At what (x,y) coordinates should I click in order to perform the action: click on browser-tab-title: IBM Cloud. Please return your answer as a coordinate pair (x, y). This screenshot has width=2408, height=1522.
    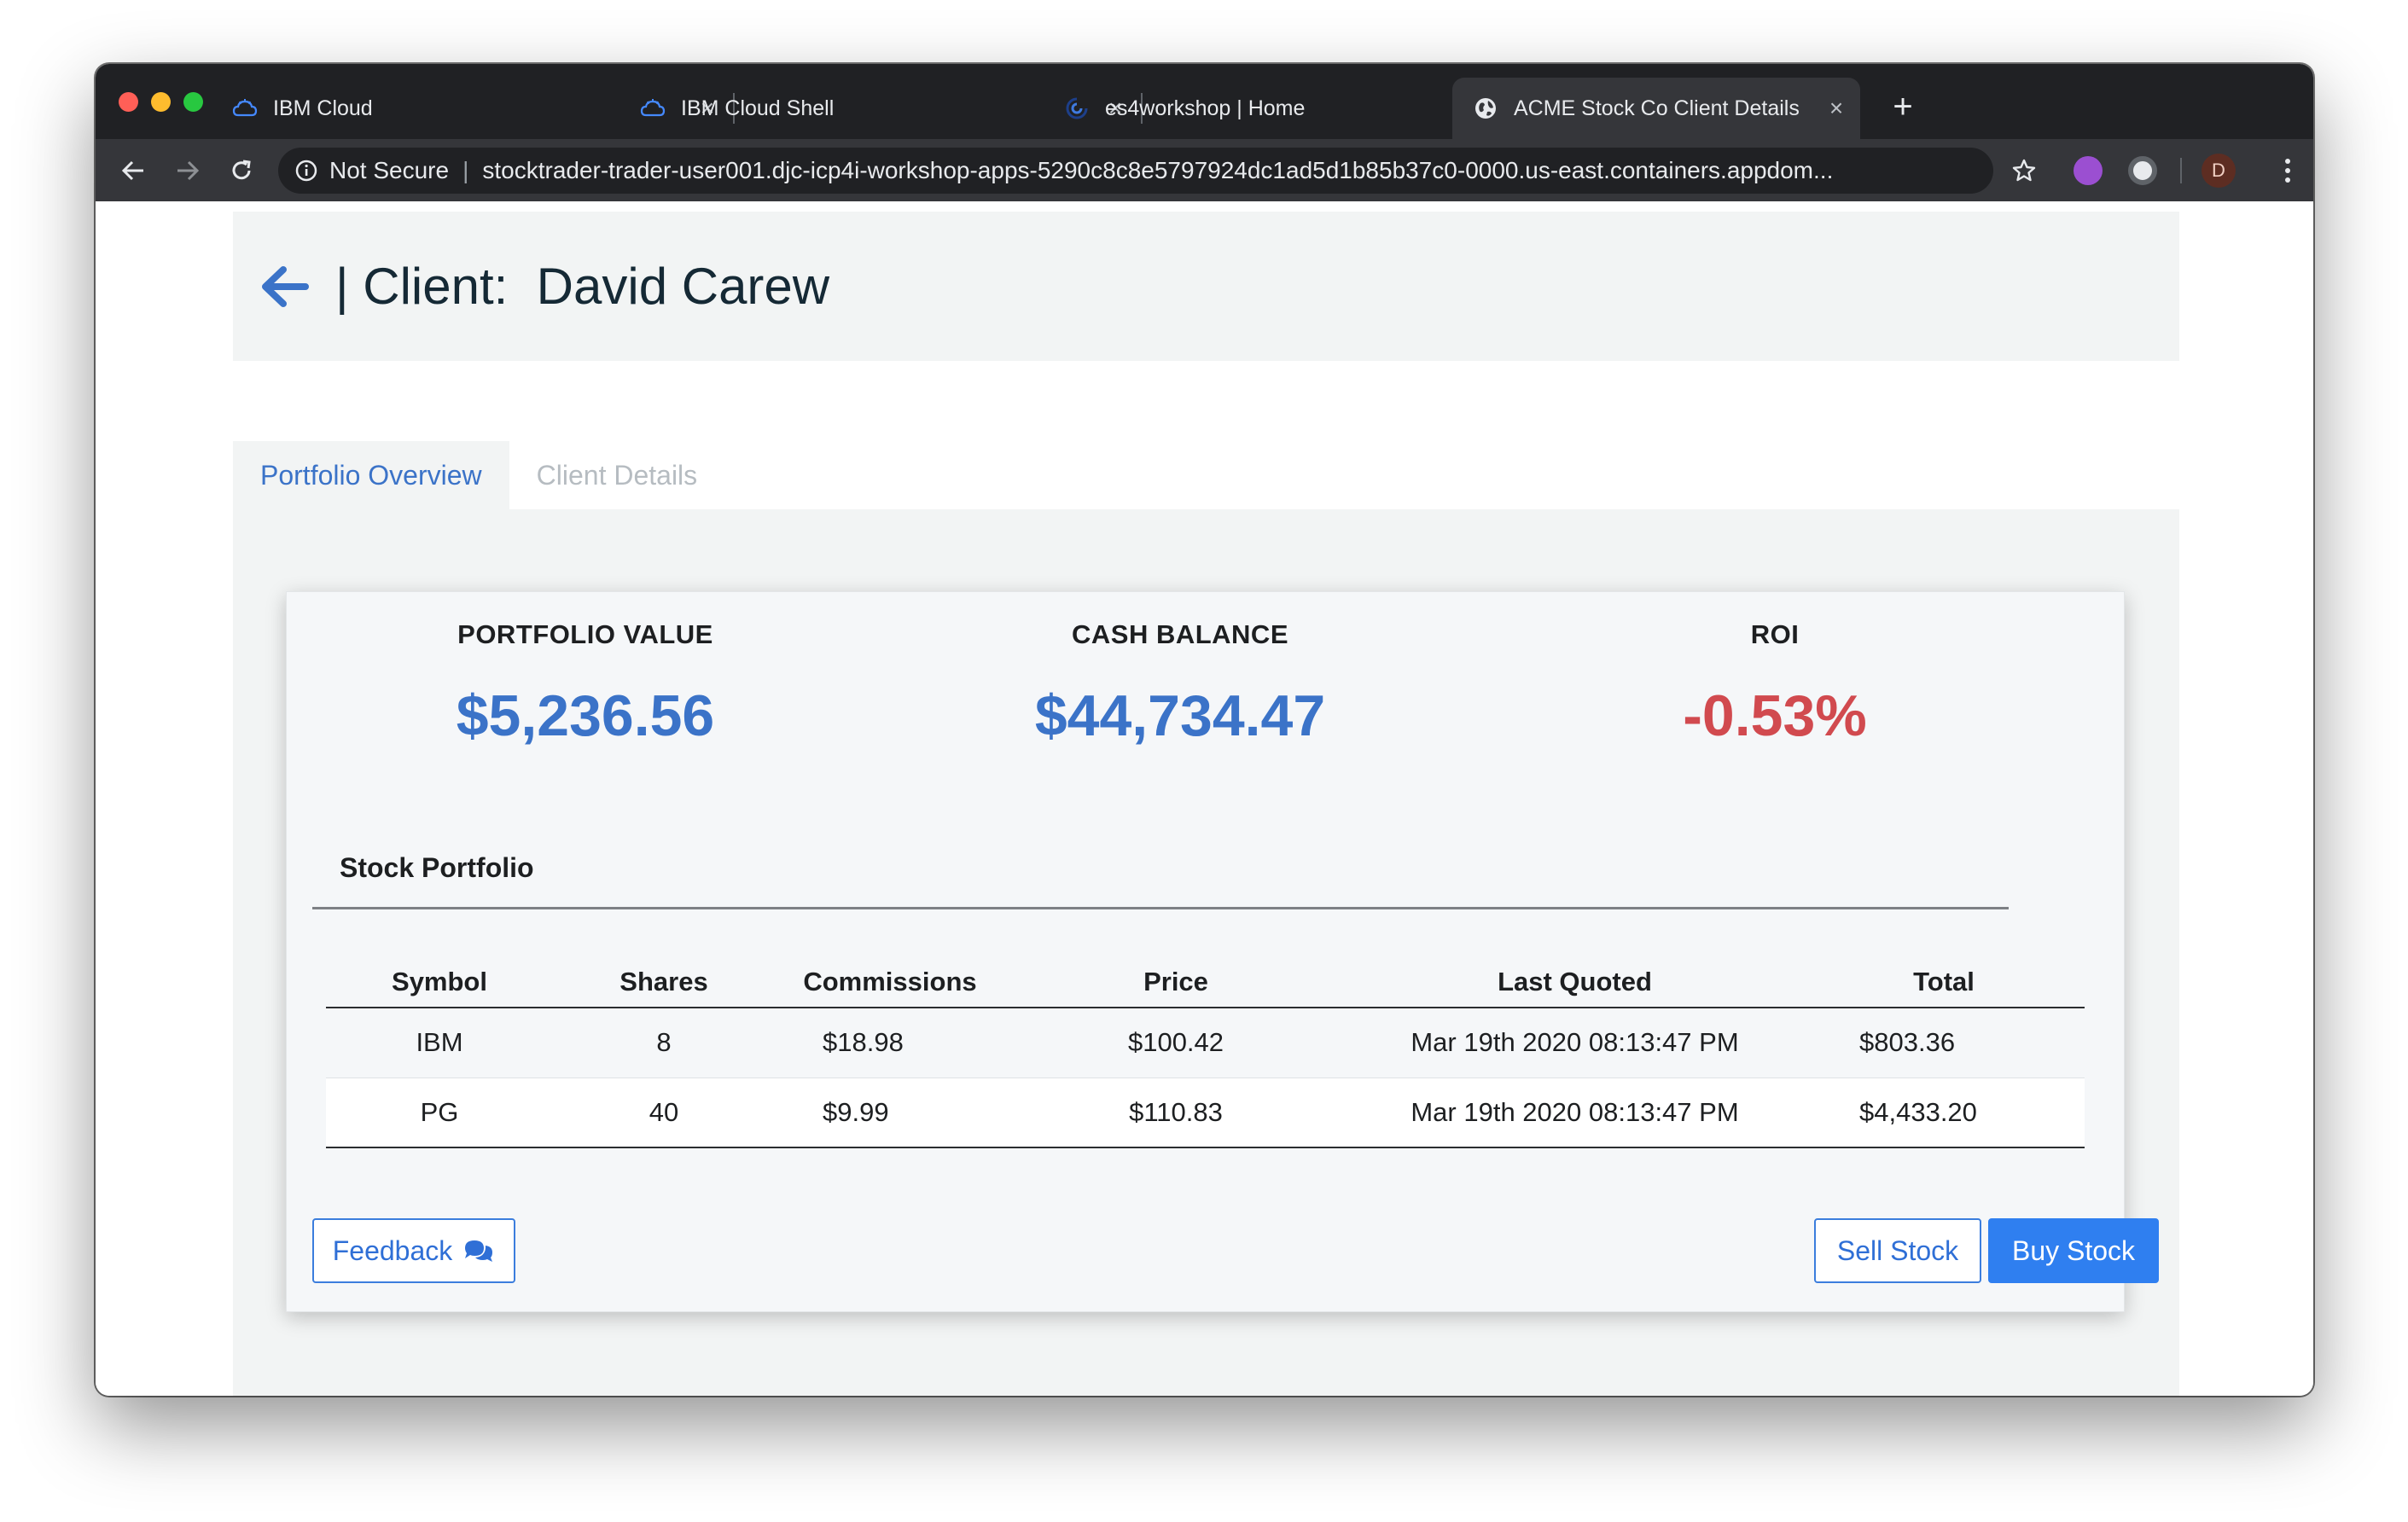
    Looking at the image, I should click on (323, 108).